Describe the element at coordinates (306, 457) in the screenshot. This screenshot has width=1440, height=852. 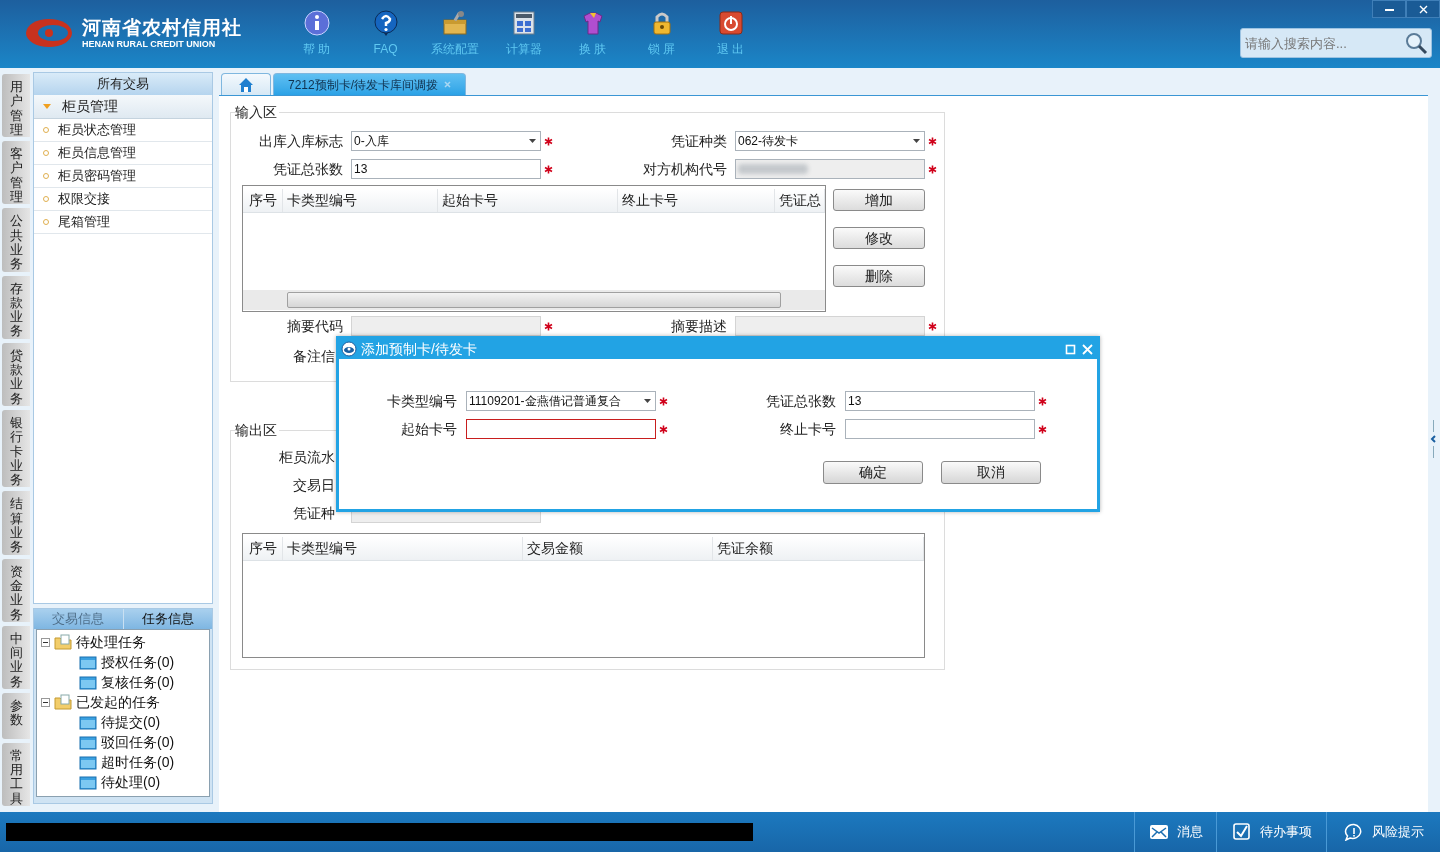
I see `field-label: 柜员流水` at that location.